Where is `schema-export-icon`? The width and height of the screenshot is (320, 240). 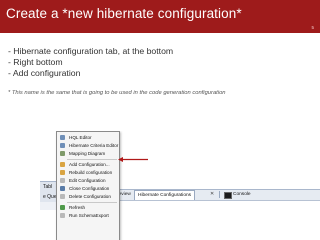 schema-export-icon is located at coordinates (62, 215).